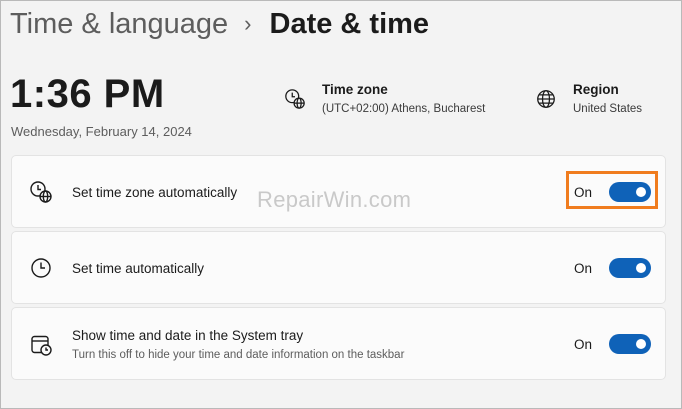 The height and width of the screenshot is (409, 682). Describe the element at coordinates (404, 109) in the screenshot. I see `time-zone-value: (UTC+02:00) Athens, Bucharest` at that location.